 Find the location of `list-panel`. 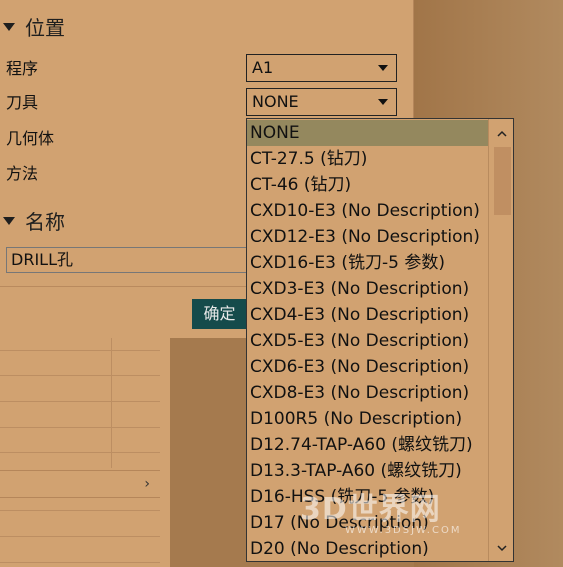

list-panel is located at coordinates (85, 452).